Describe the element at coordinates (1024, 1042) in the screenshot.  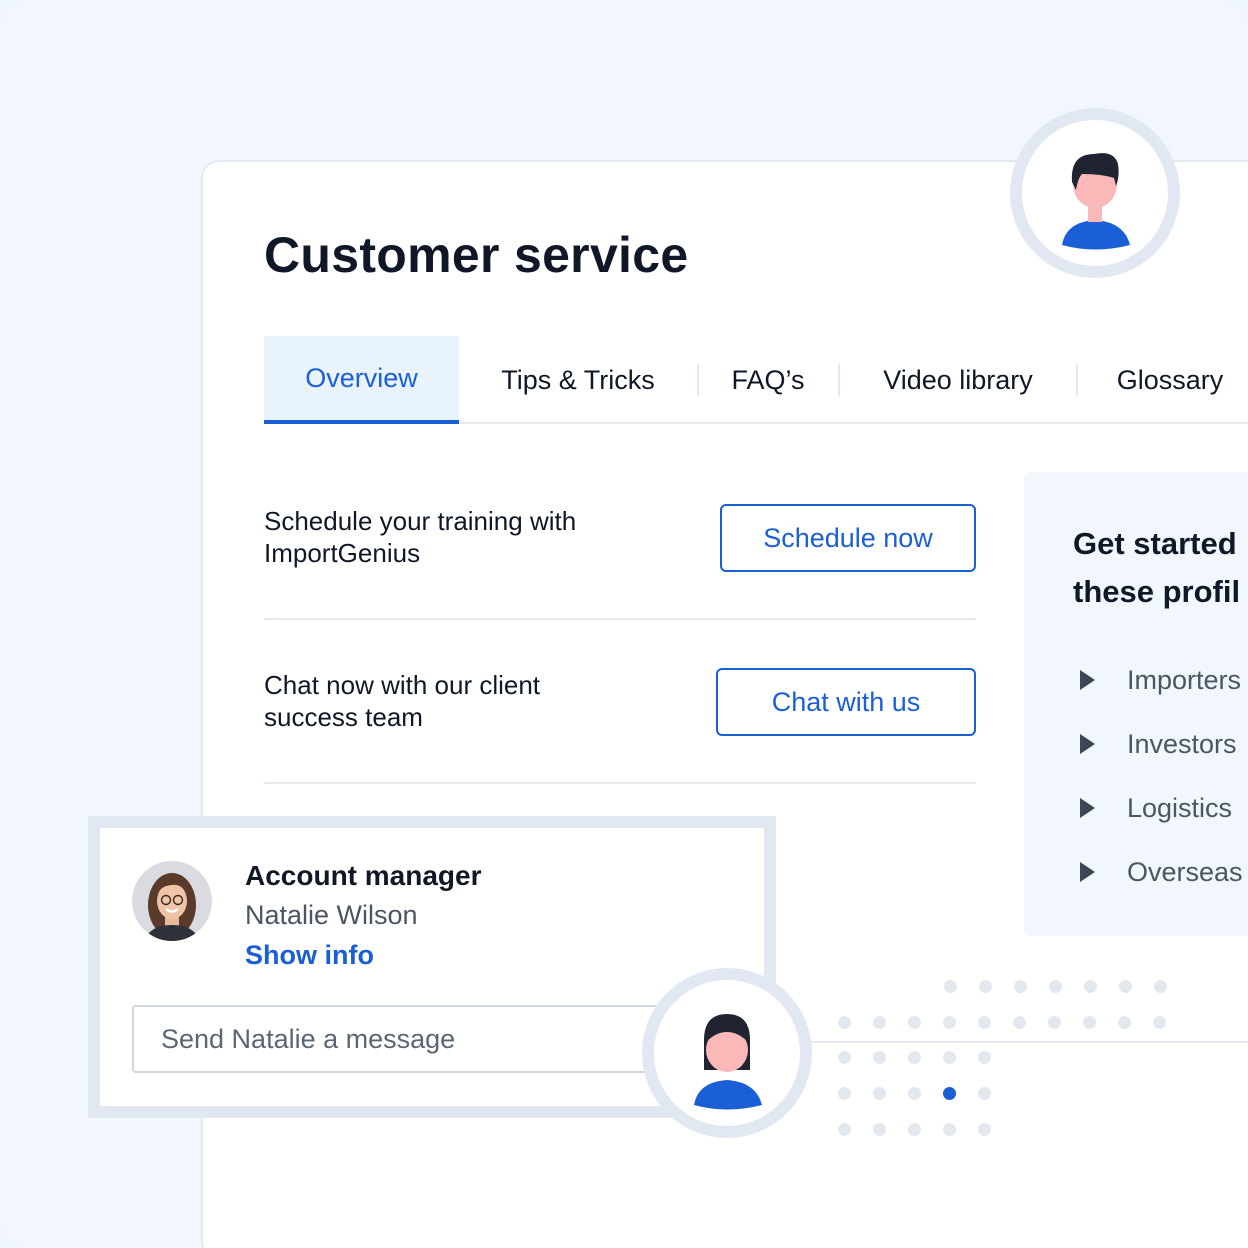
I see `decorative-line` at that location.